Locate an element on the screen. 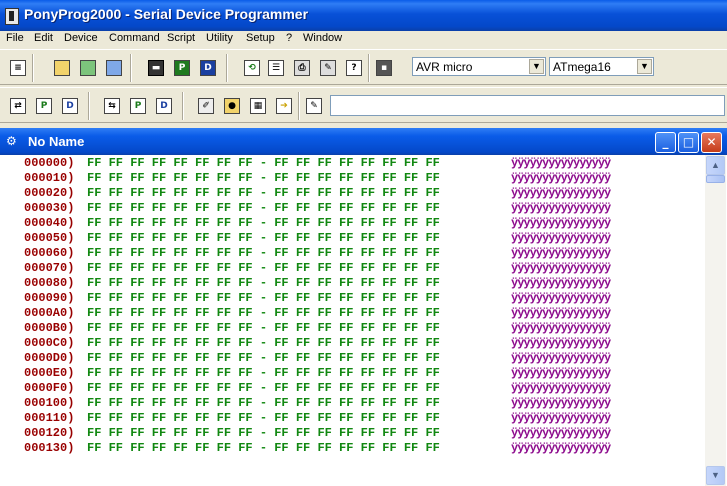  menu-command: Command is located at coordinates (134, 38).